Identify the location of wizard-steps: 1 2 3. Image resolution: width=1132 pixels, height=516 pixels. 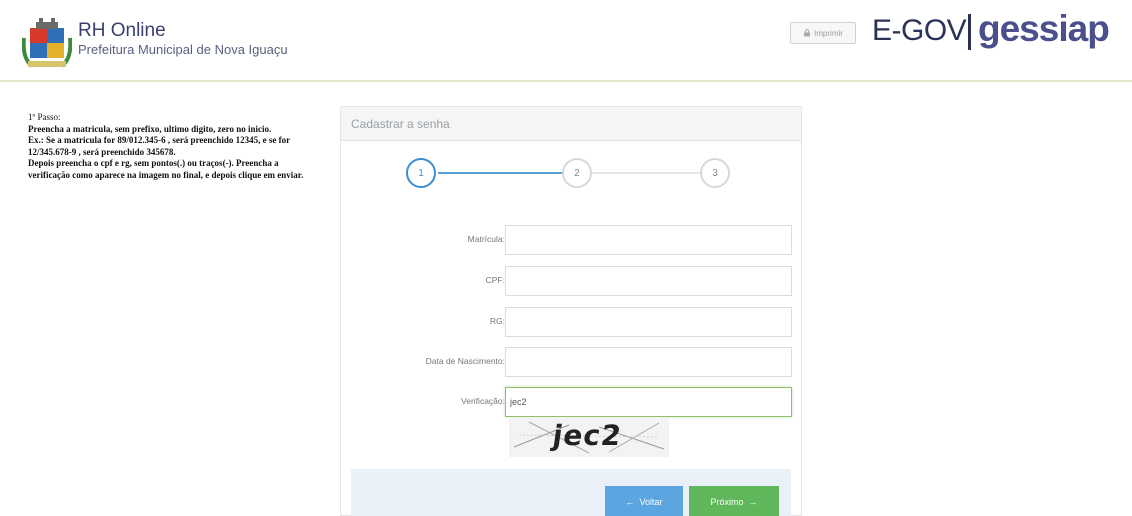
(568, 173).